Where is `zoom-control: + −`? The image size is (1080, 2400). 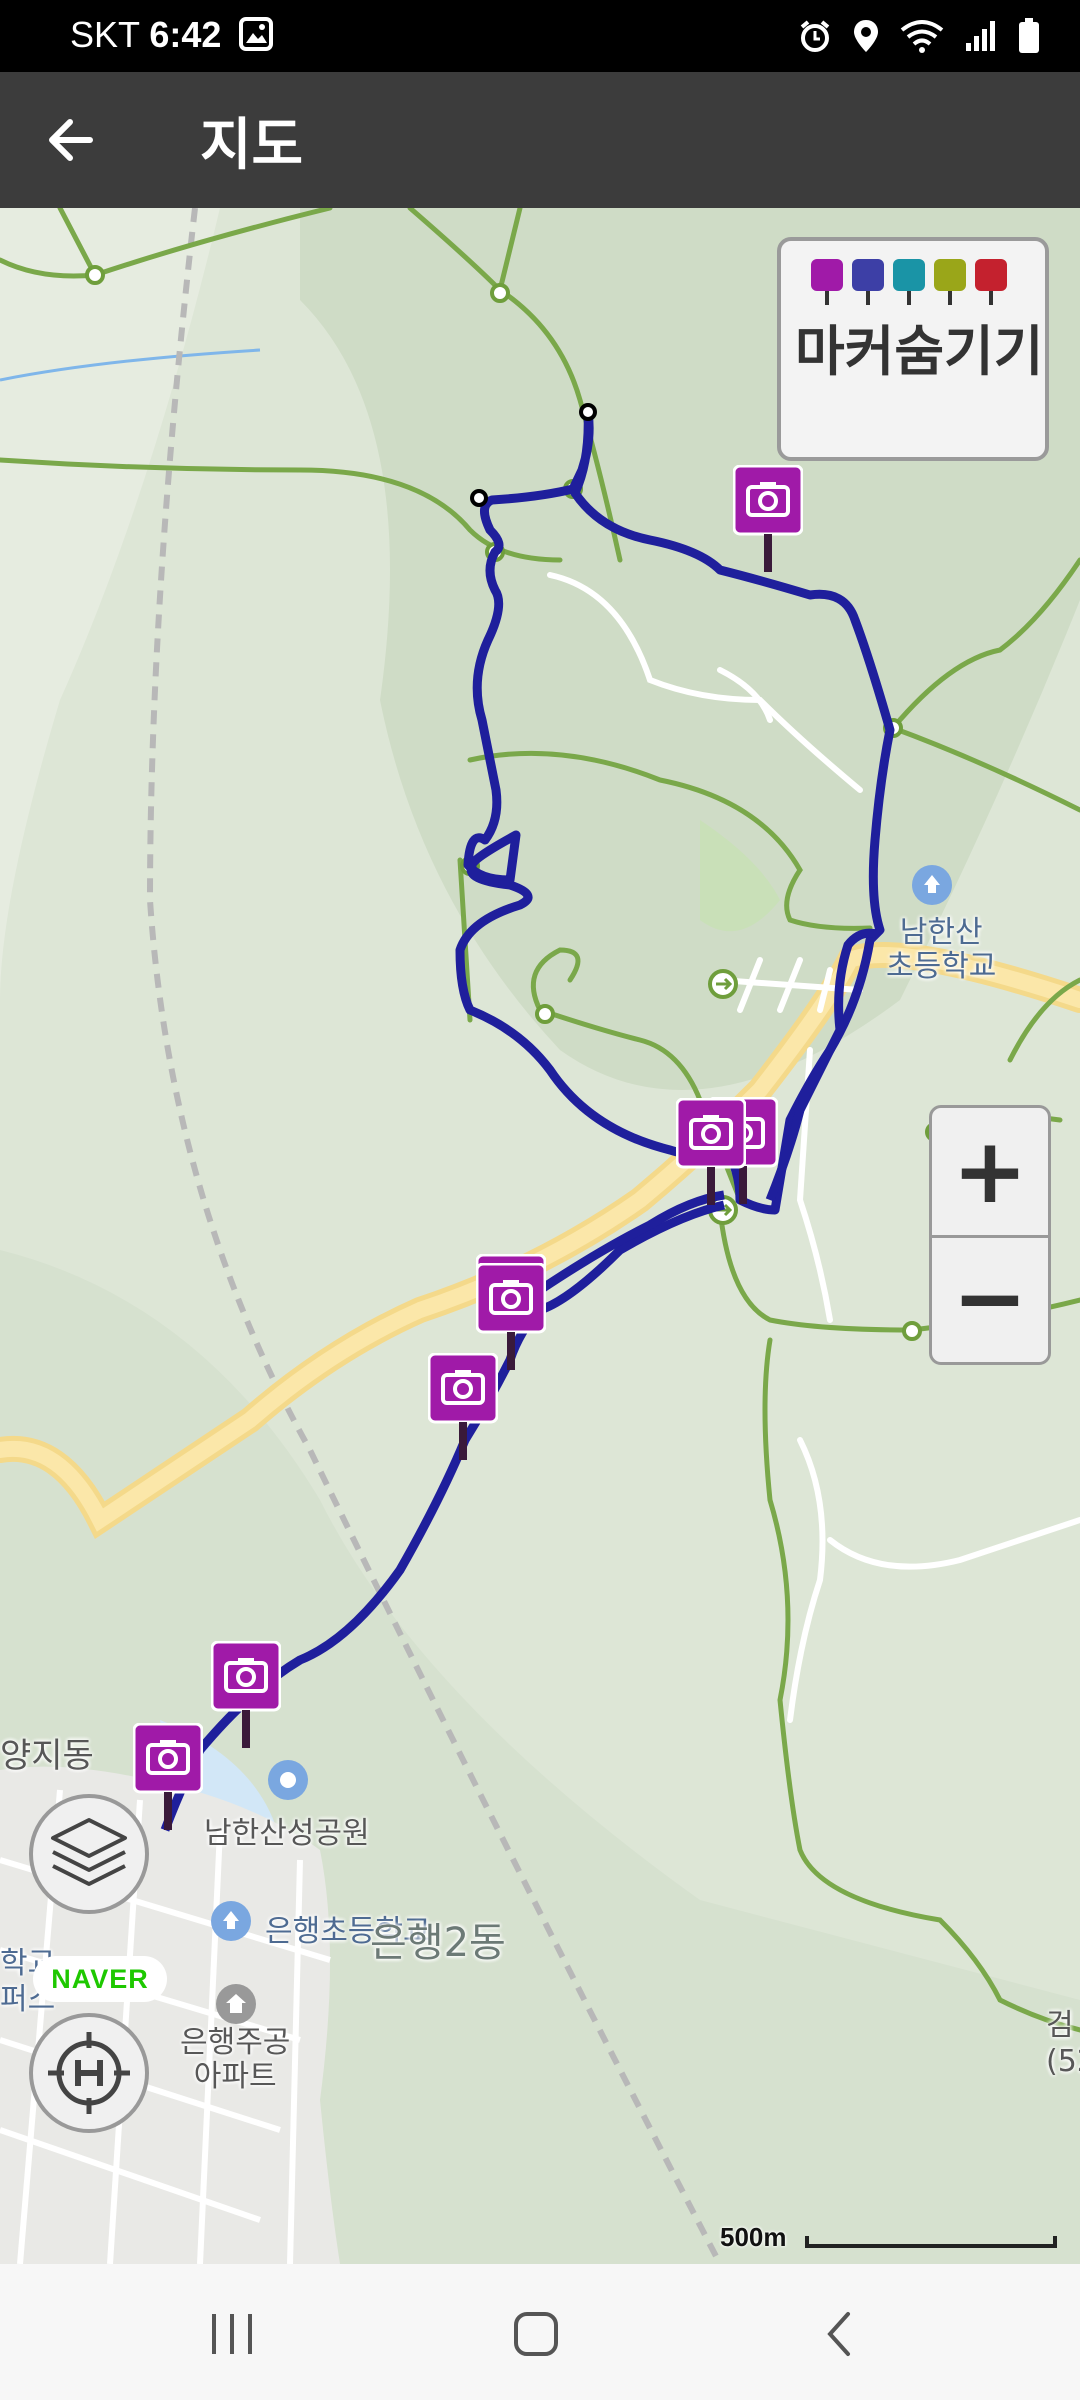
zoom-control: + − is located at coordinates (990, 1235).